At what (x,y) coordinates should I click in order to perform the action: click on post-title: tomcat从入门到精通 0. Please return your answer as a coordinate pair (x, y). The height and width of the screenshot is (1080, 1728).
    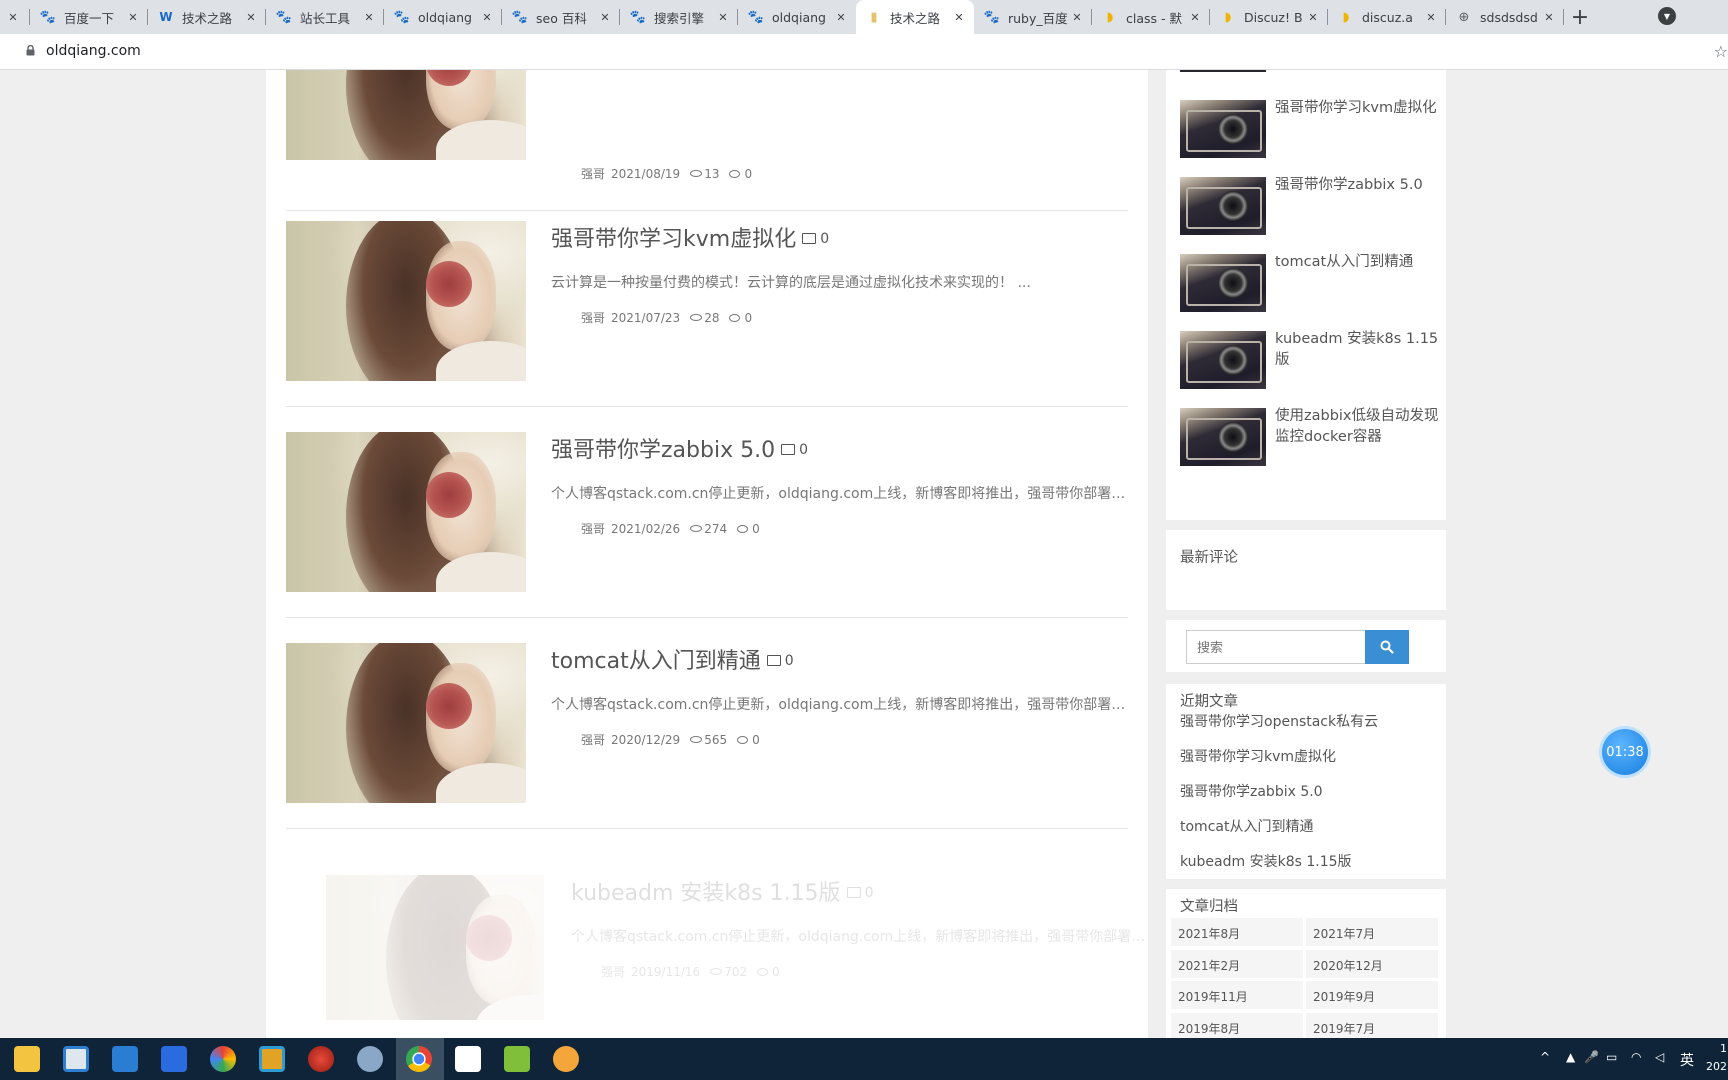
    Looking at the image, I should click on (672, 659).